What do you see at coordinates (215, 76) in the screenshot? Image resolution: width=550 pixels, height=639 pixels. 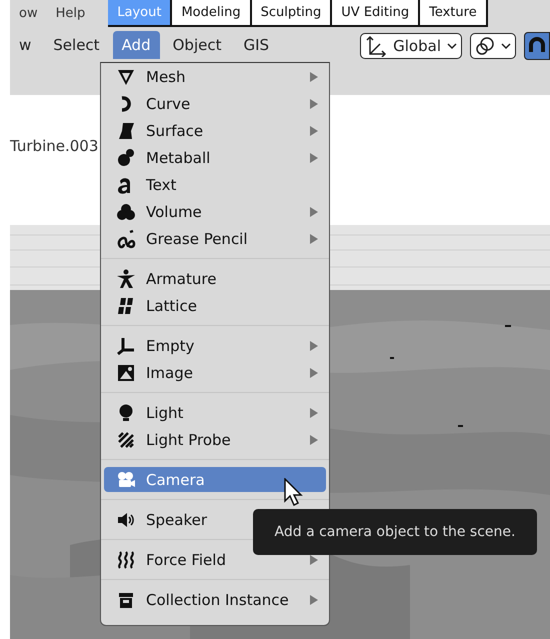 I see `menu-item: Mesh` at bounding box center [215, 76].